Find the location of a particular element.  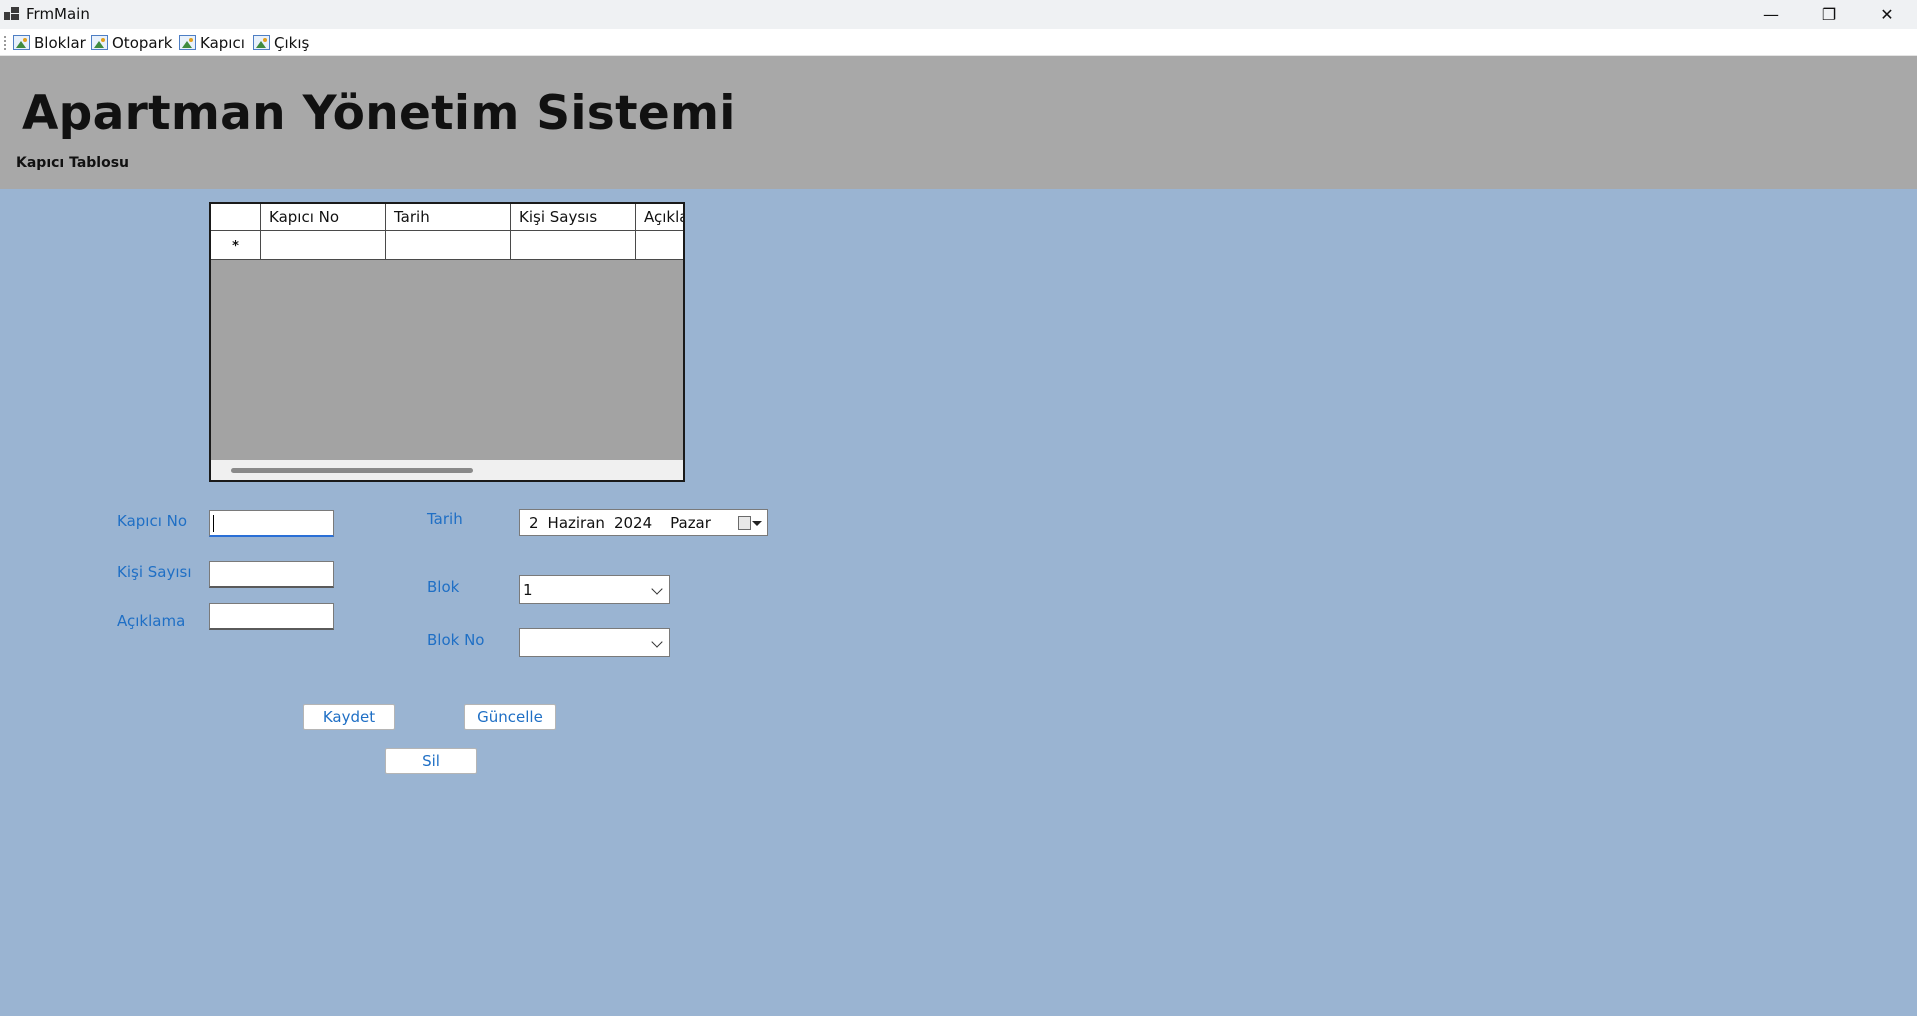

menu-item-label: Çıkış is located at coordinates (292, 42).